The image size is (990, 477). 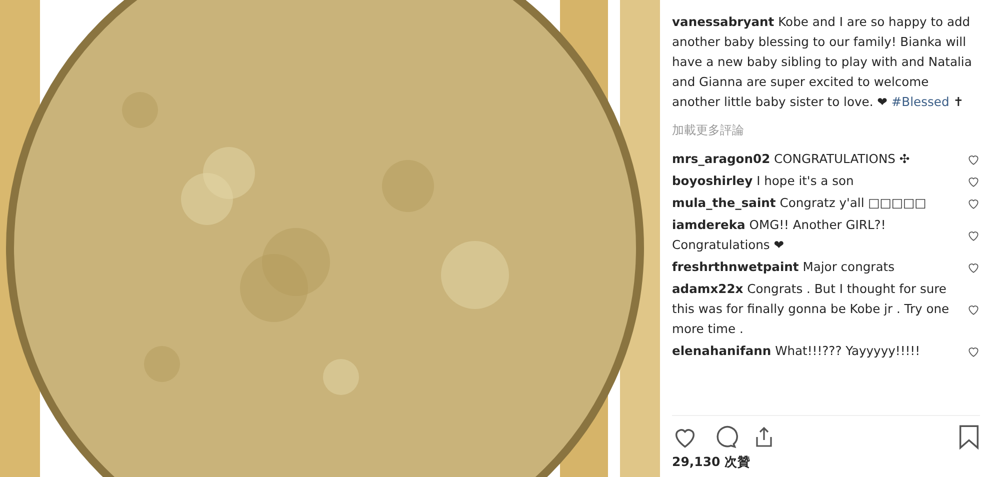 I want to click on username-link: iamdereka, so click(x=709, y=225).